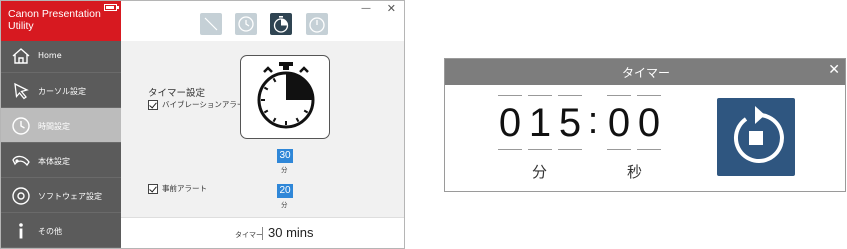  Describe the element at coordinates (285, 191) in the screenshot. I see `advance-minutes-field: 20` at that location.